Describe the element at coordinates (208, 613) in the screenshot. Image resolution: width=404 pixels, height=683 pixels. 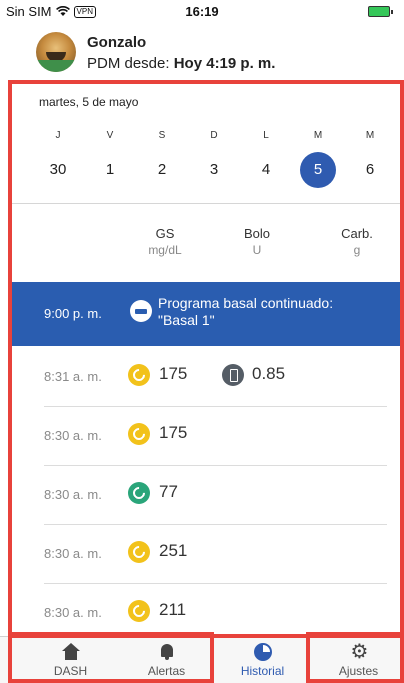
I see `history-row: 8:30 a. m. 211` at that location.